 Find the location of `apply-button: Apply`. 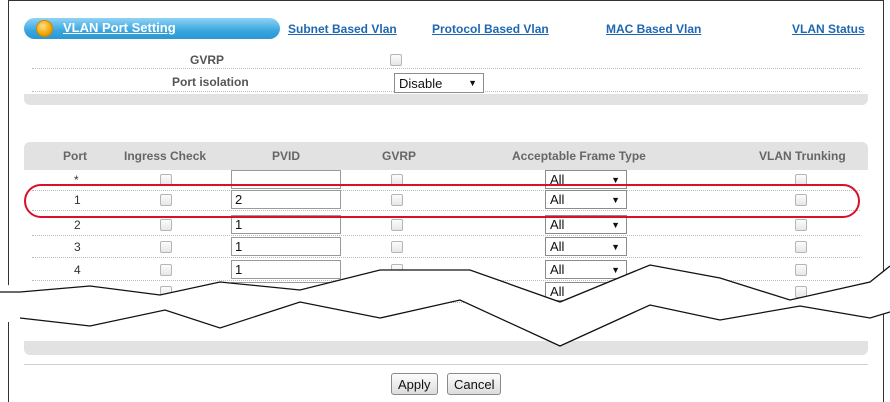

apply-button: Apply is located at coordinates (414, 384).